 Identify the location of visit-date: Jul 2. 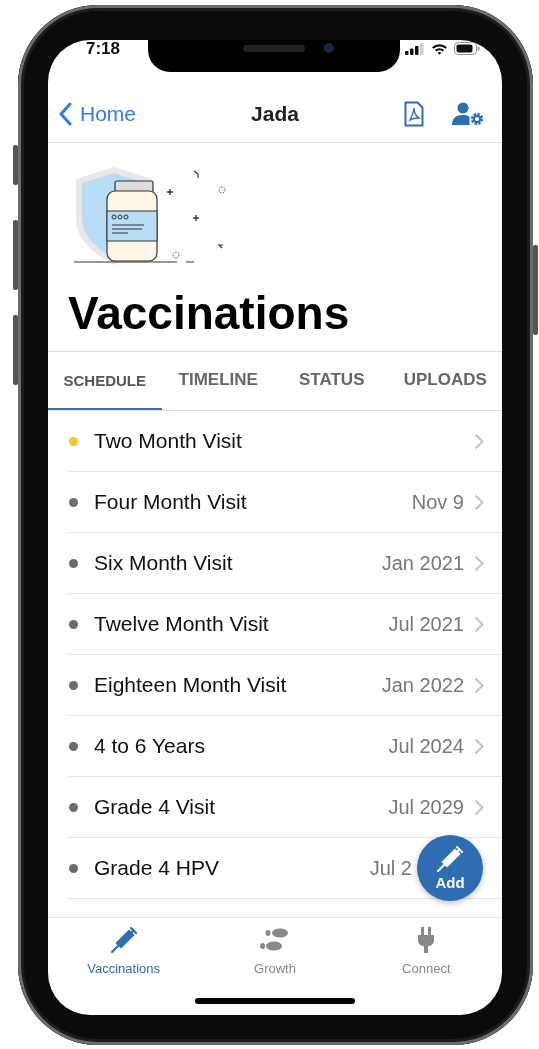
(390, 868).